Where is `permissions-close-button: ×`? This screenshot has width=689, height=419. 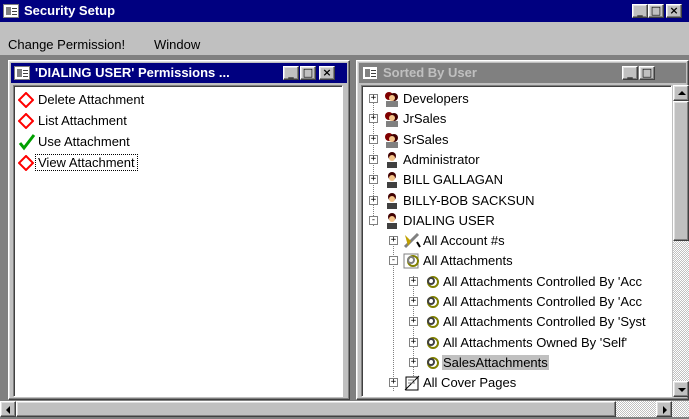 permissions-close-button: × is located at coordinates (327, 73).